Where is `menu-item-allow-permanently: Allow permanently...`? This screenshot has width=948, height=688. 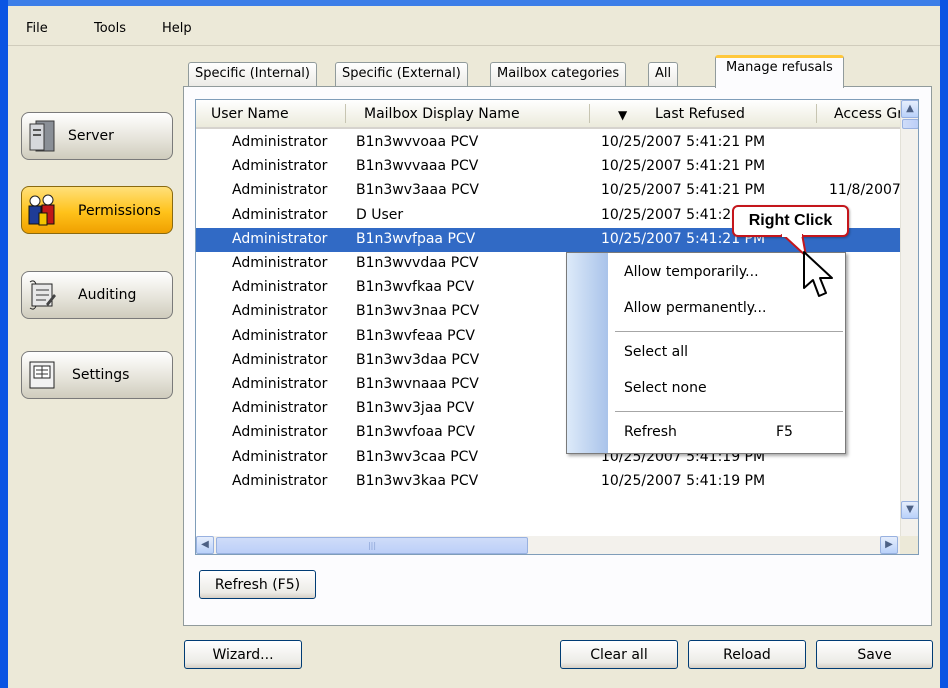
menu-item-allow-permanently: Allow permanently... is located at coordinates (695, 308).